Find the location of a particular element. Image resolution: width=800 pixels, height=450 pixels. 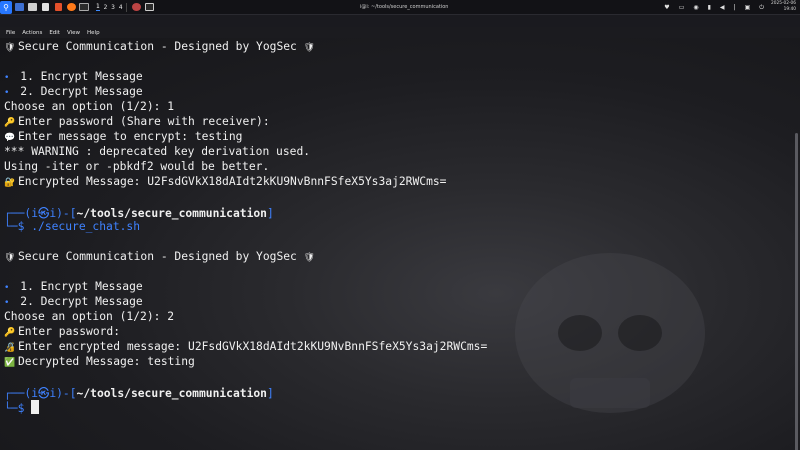

terminal-line: ✅ Decrypted Message: testing is located at coordinates (99, 361).